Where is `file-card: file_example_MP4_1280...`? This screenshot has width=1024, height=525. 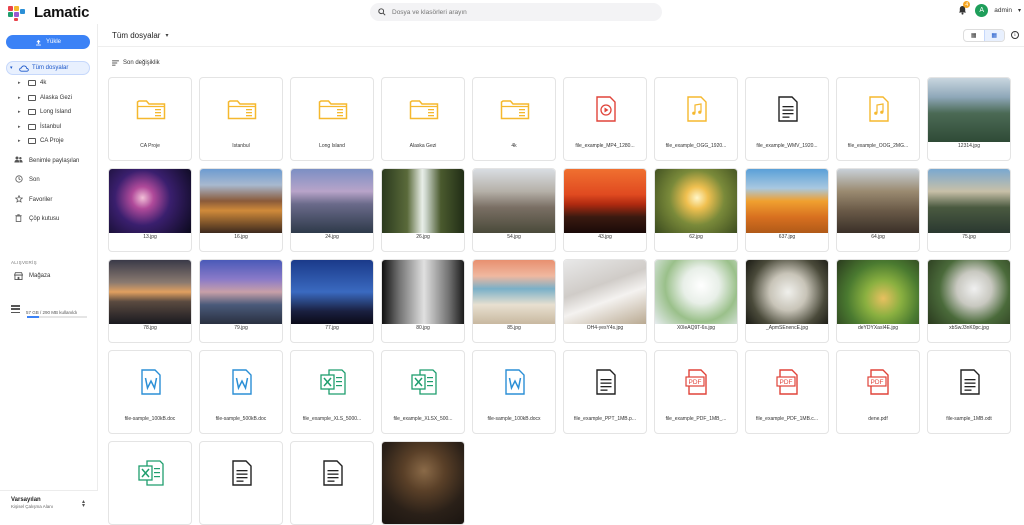 file-card: file_example_MP4_1280... is located at coordinates (605, 119).